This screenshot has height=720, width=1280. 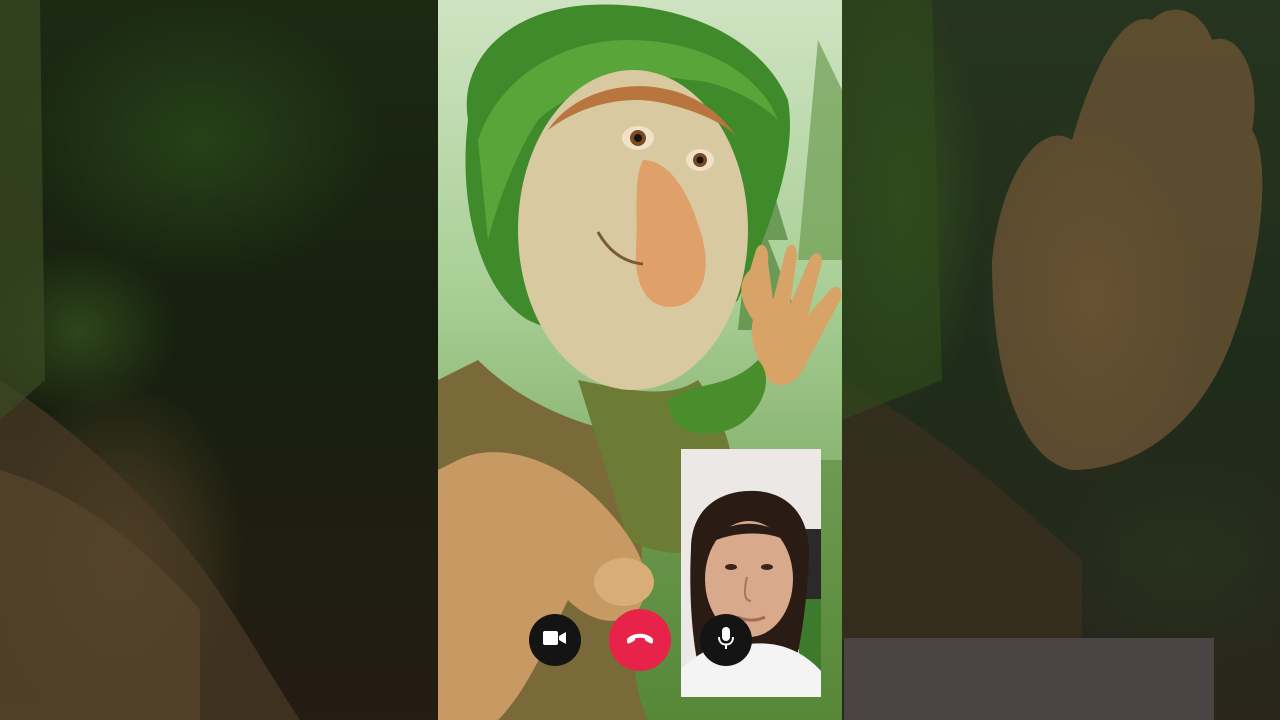 I want to click on end-call-button, so click(x=640, y=640).